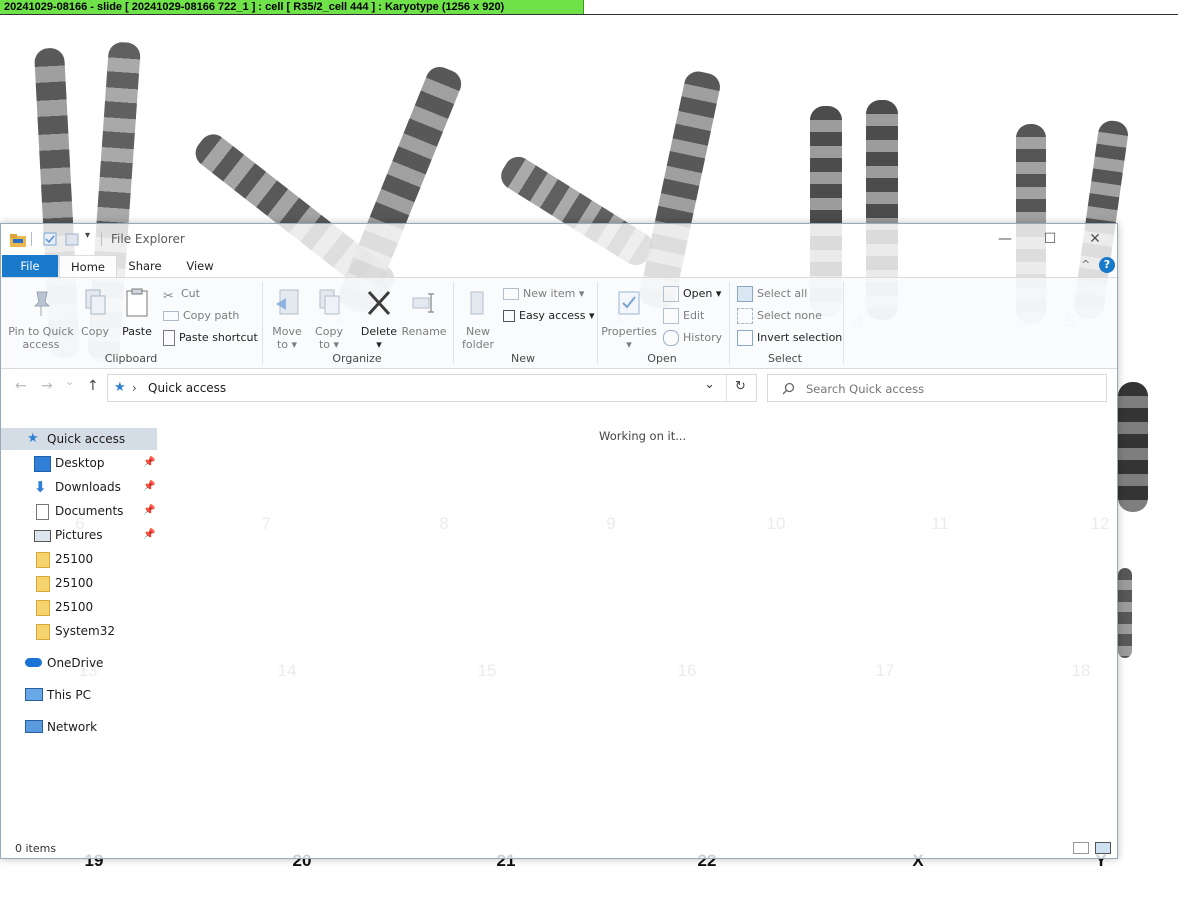 The image size is (1178, 907). I want to click on select-all-button: Select all, so click(772, 294).